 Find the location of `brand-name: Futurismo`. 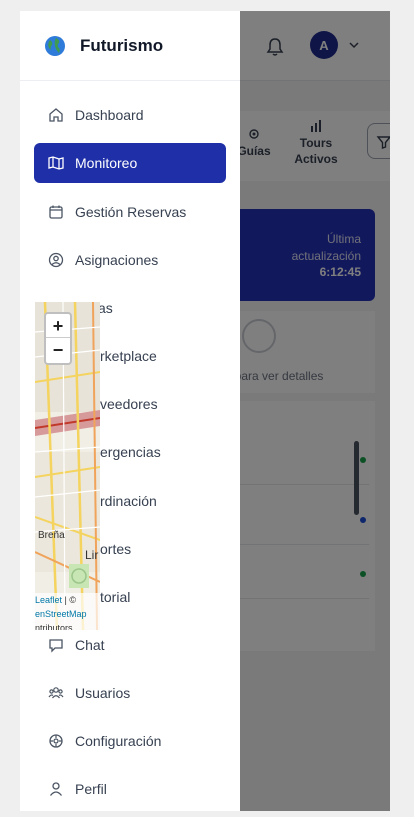

brand-name: Futurismo is located at coordinates (122, 45).